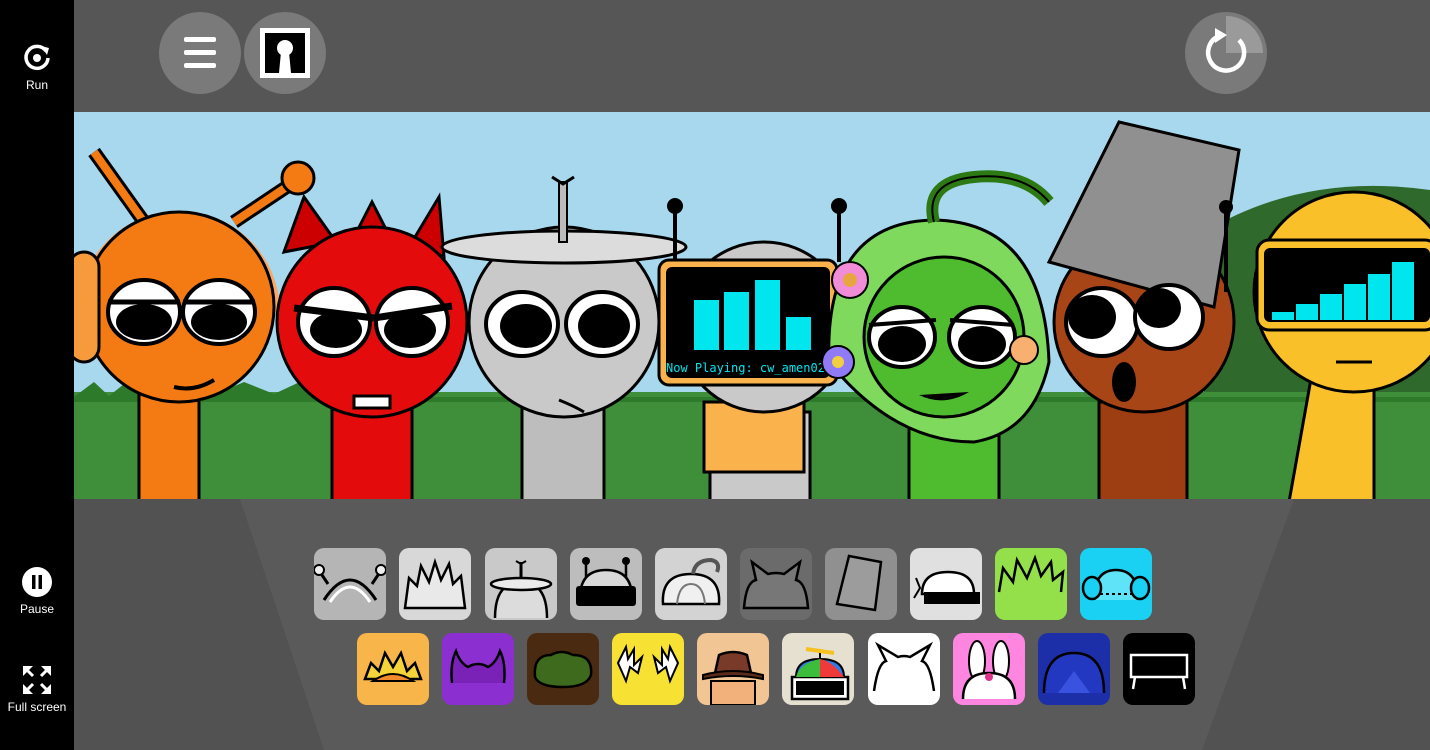 Image resolution: width=1430 pixels, height=750 pixels. I want to click on cap-visor-icon, so click(946, 584).